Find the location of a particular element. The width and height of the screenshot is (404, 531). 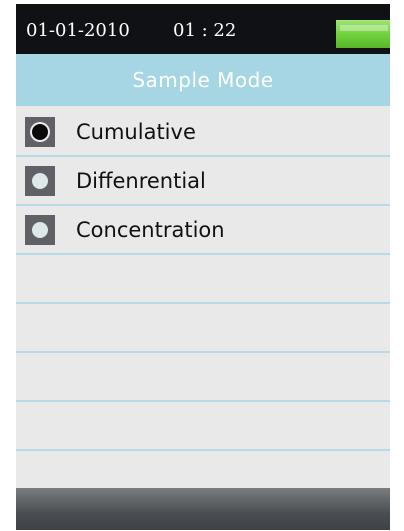

option-row-cumulative: Cumulative is located at coordinates (203, 132).